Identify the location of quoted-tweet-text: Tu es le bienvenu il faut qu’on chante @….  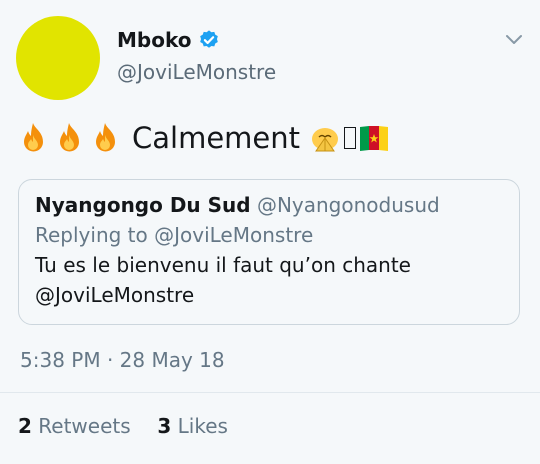
(269, 280).